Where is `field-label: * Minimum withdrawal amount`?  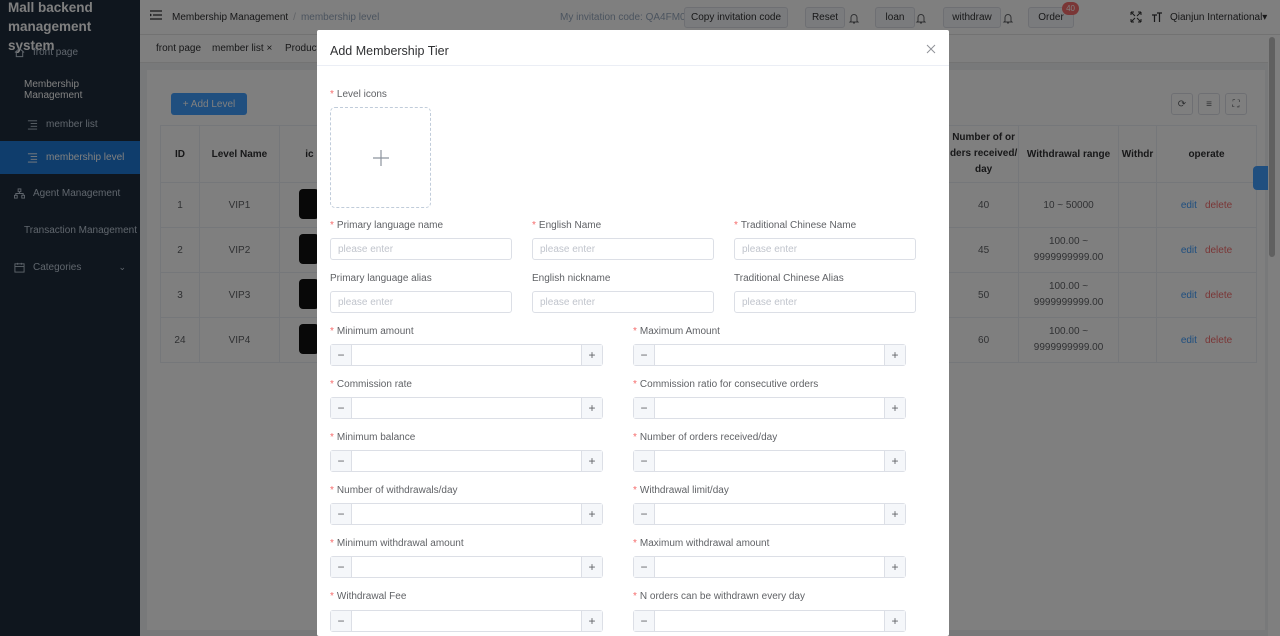
field-label: * Minimum withdrawal amount is located at coordinates (397, 543).